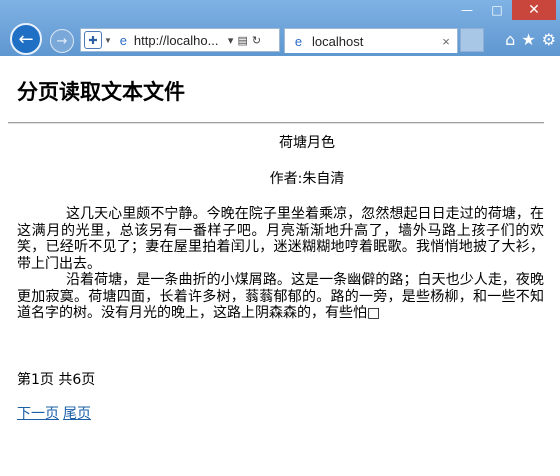  I want to click on article-title: 荷塘月色, so click(307, 143).